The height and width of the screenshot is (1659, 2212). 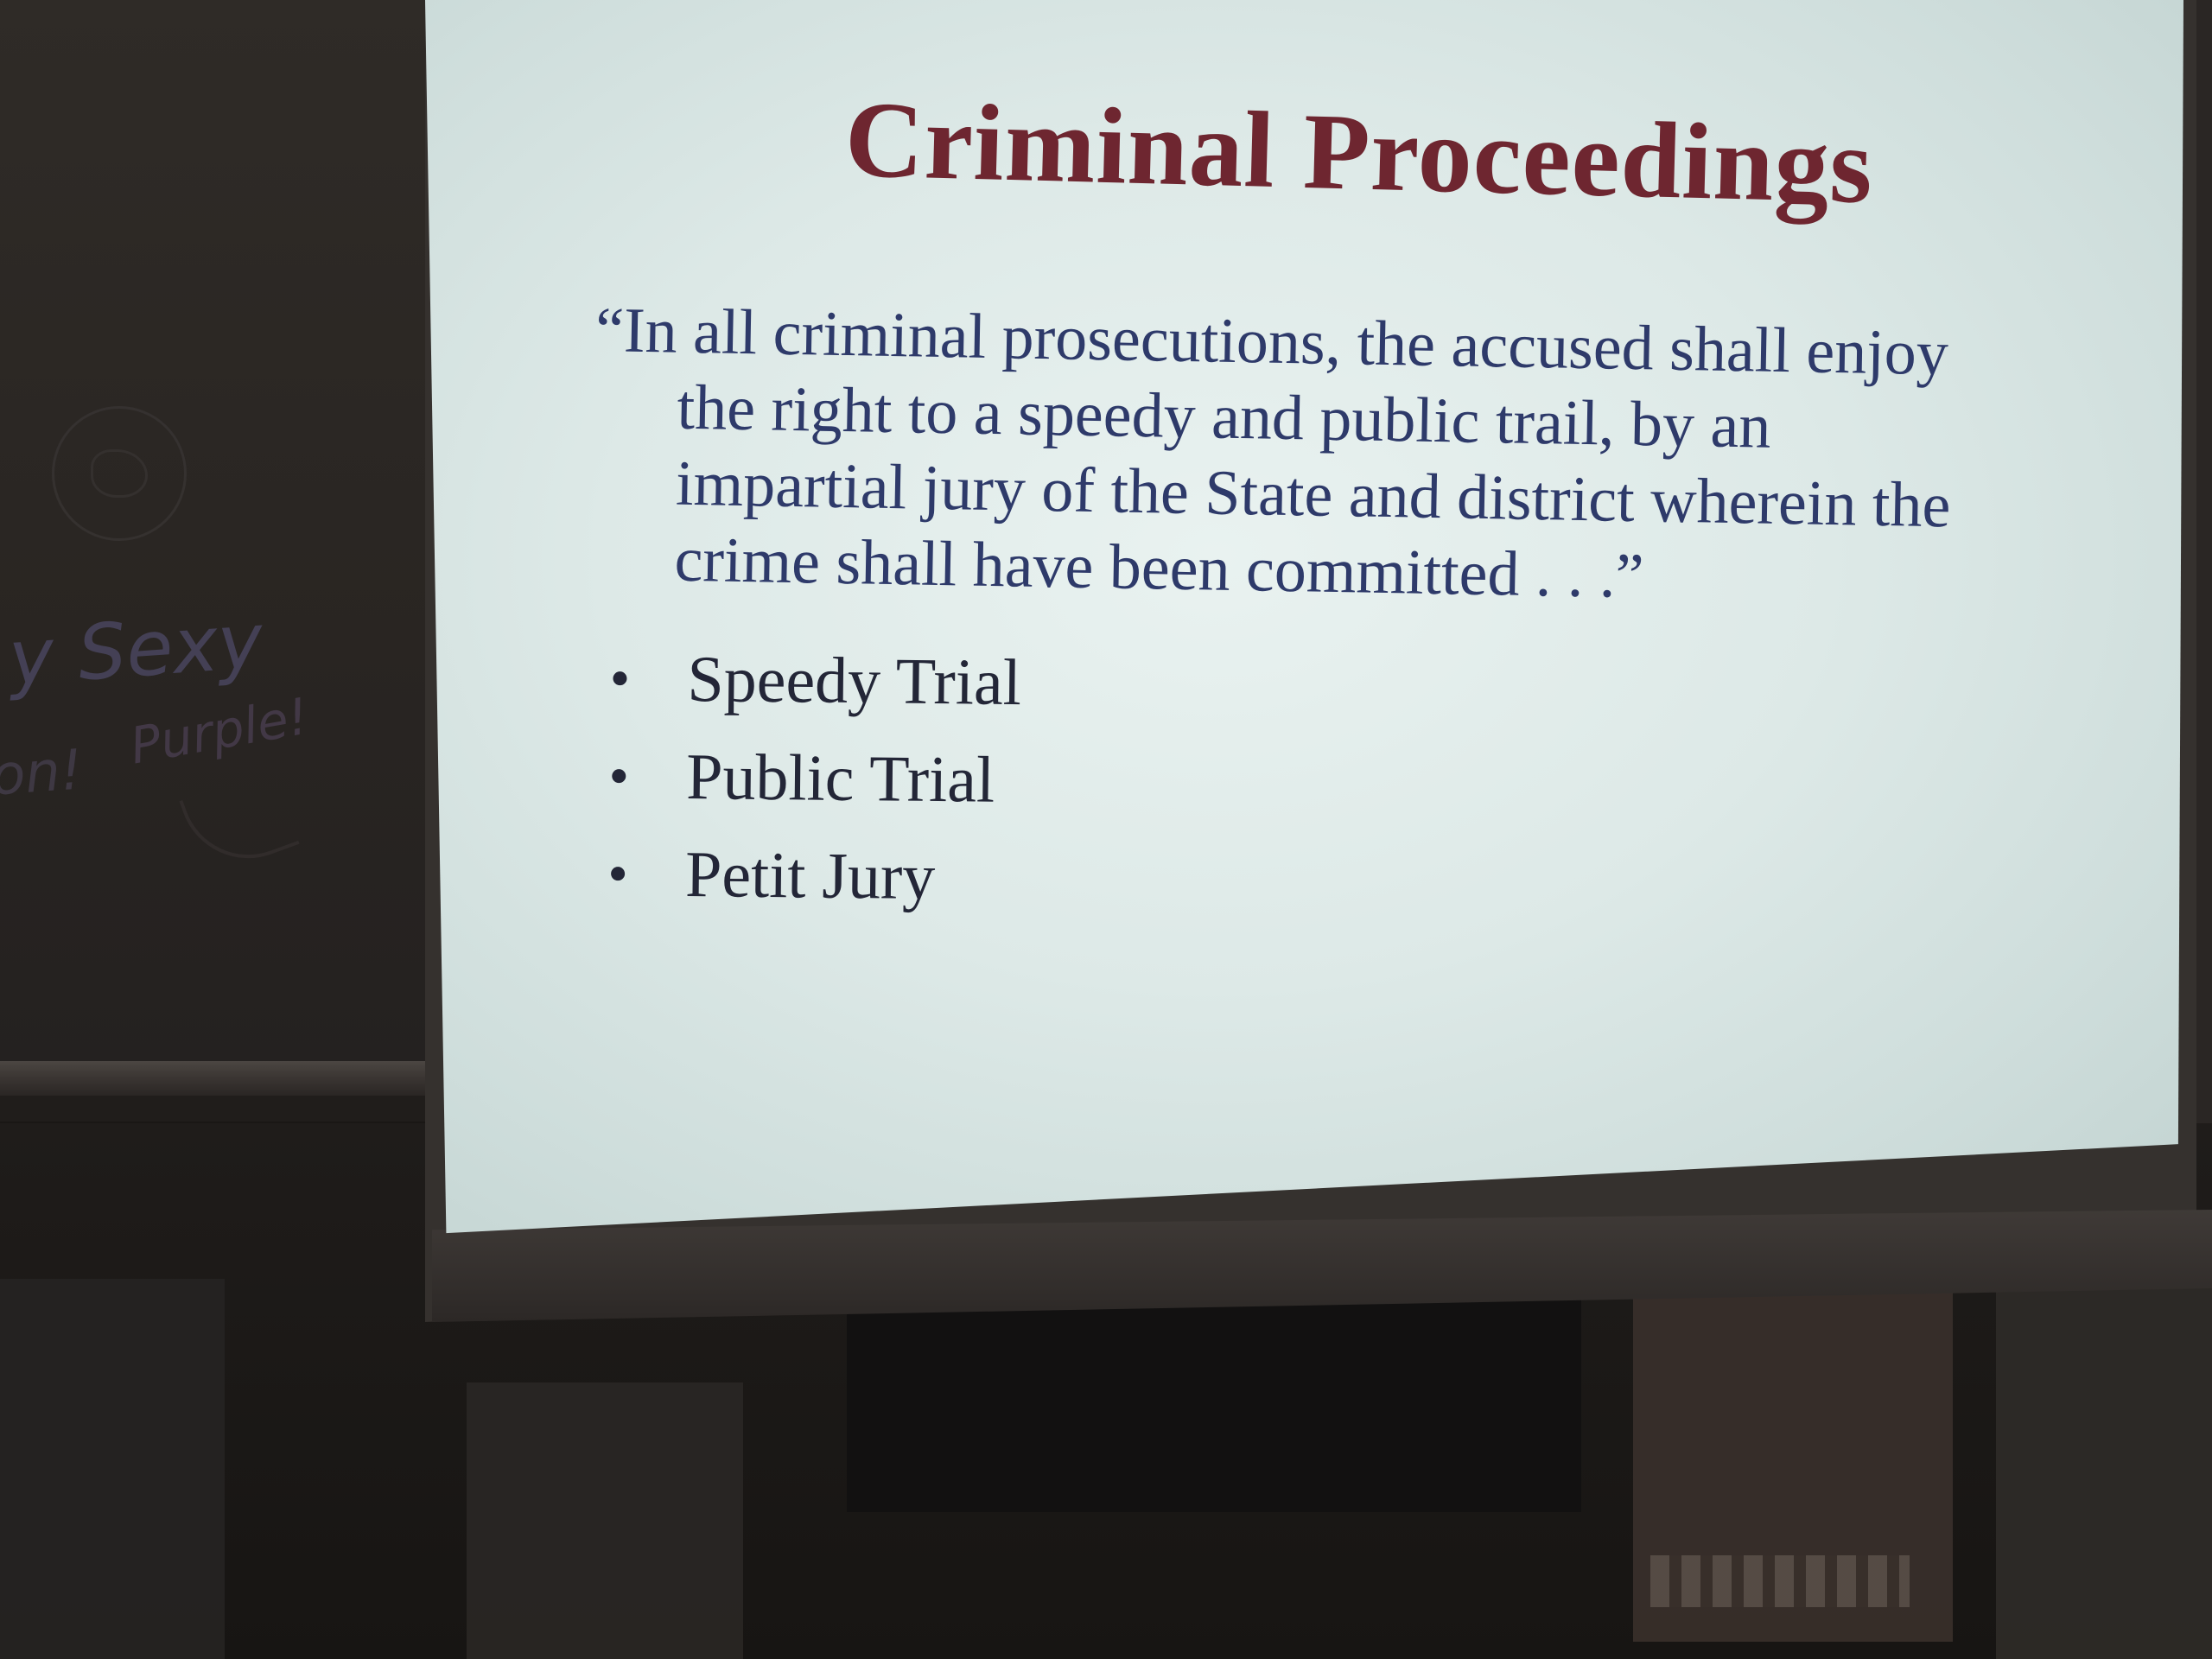 What do you see at coordinates (216, 1078) in the screenshot?
I see `whiteboard-tray` at bounding box center [216, 1078].